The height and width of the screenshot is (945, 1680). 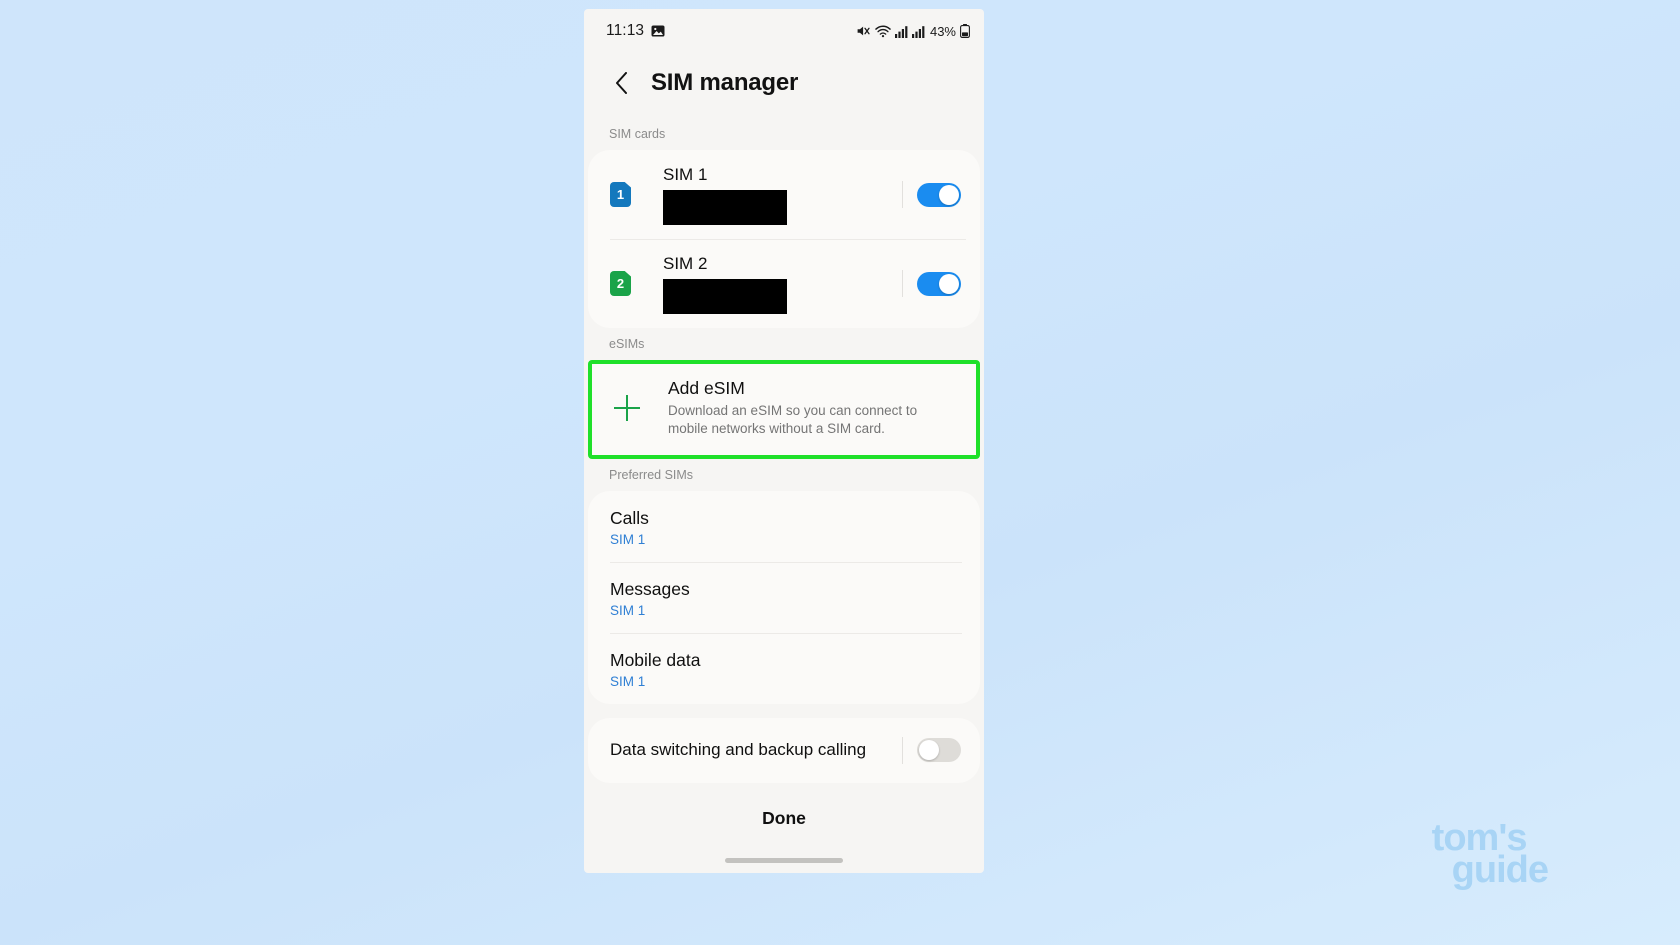 What do you see at coordinates (784, 668) in the screenshot?
I see `pref-row-mobile-data: Mobile data SIM 1` at bounding box center [784, 668].